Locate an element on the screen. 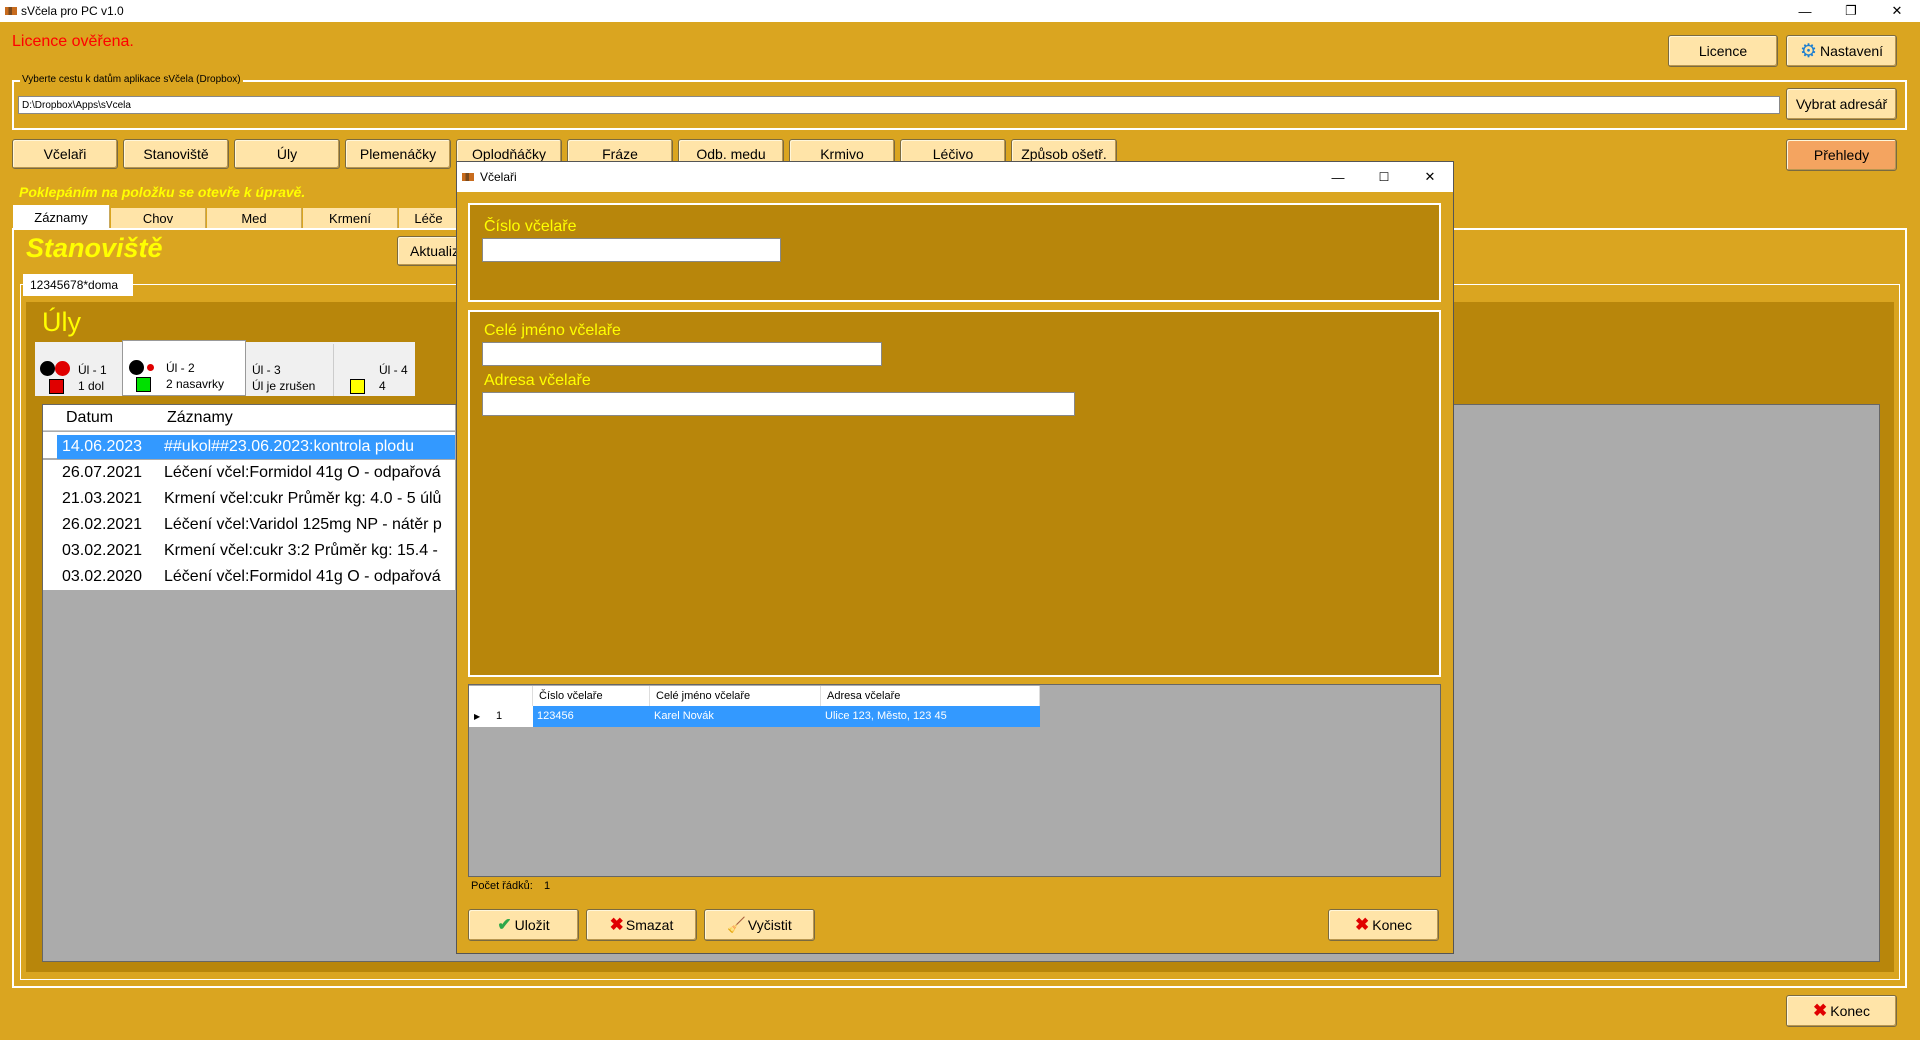  settings-button-label: Nastavení is located at coordinates (1852, 51).